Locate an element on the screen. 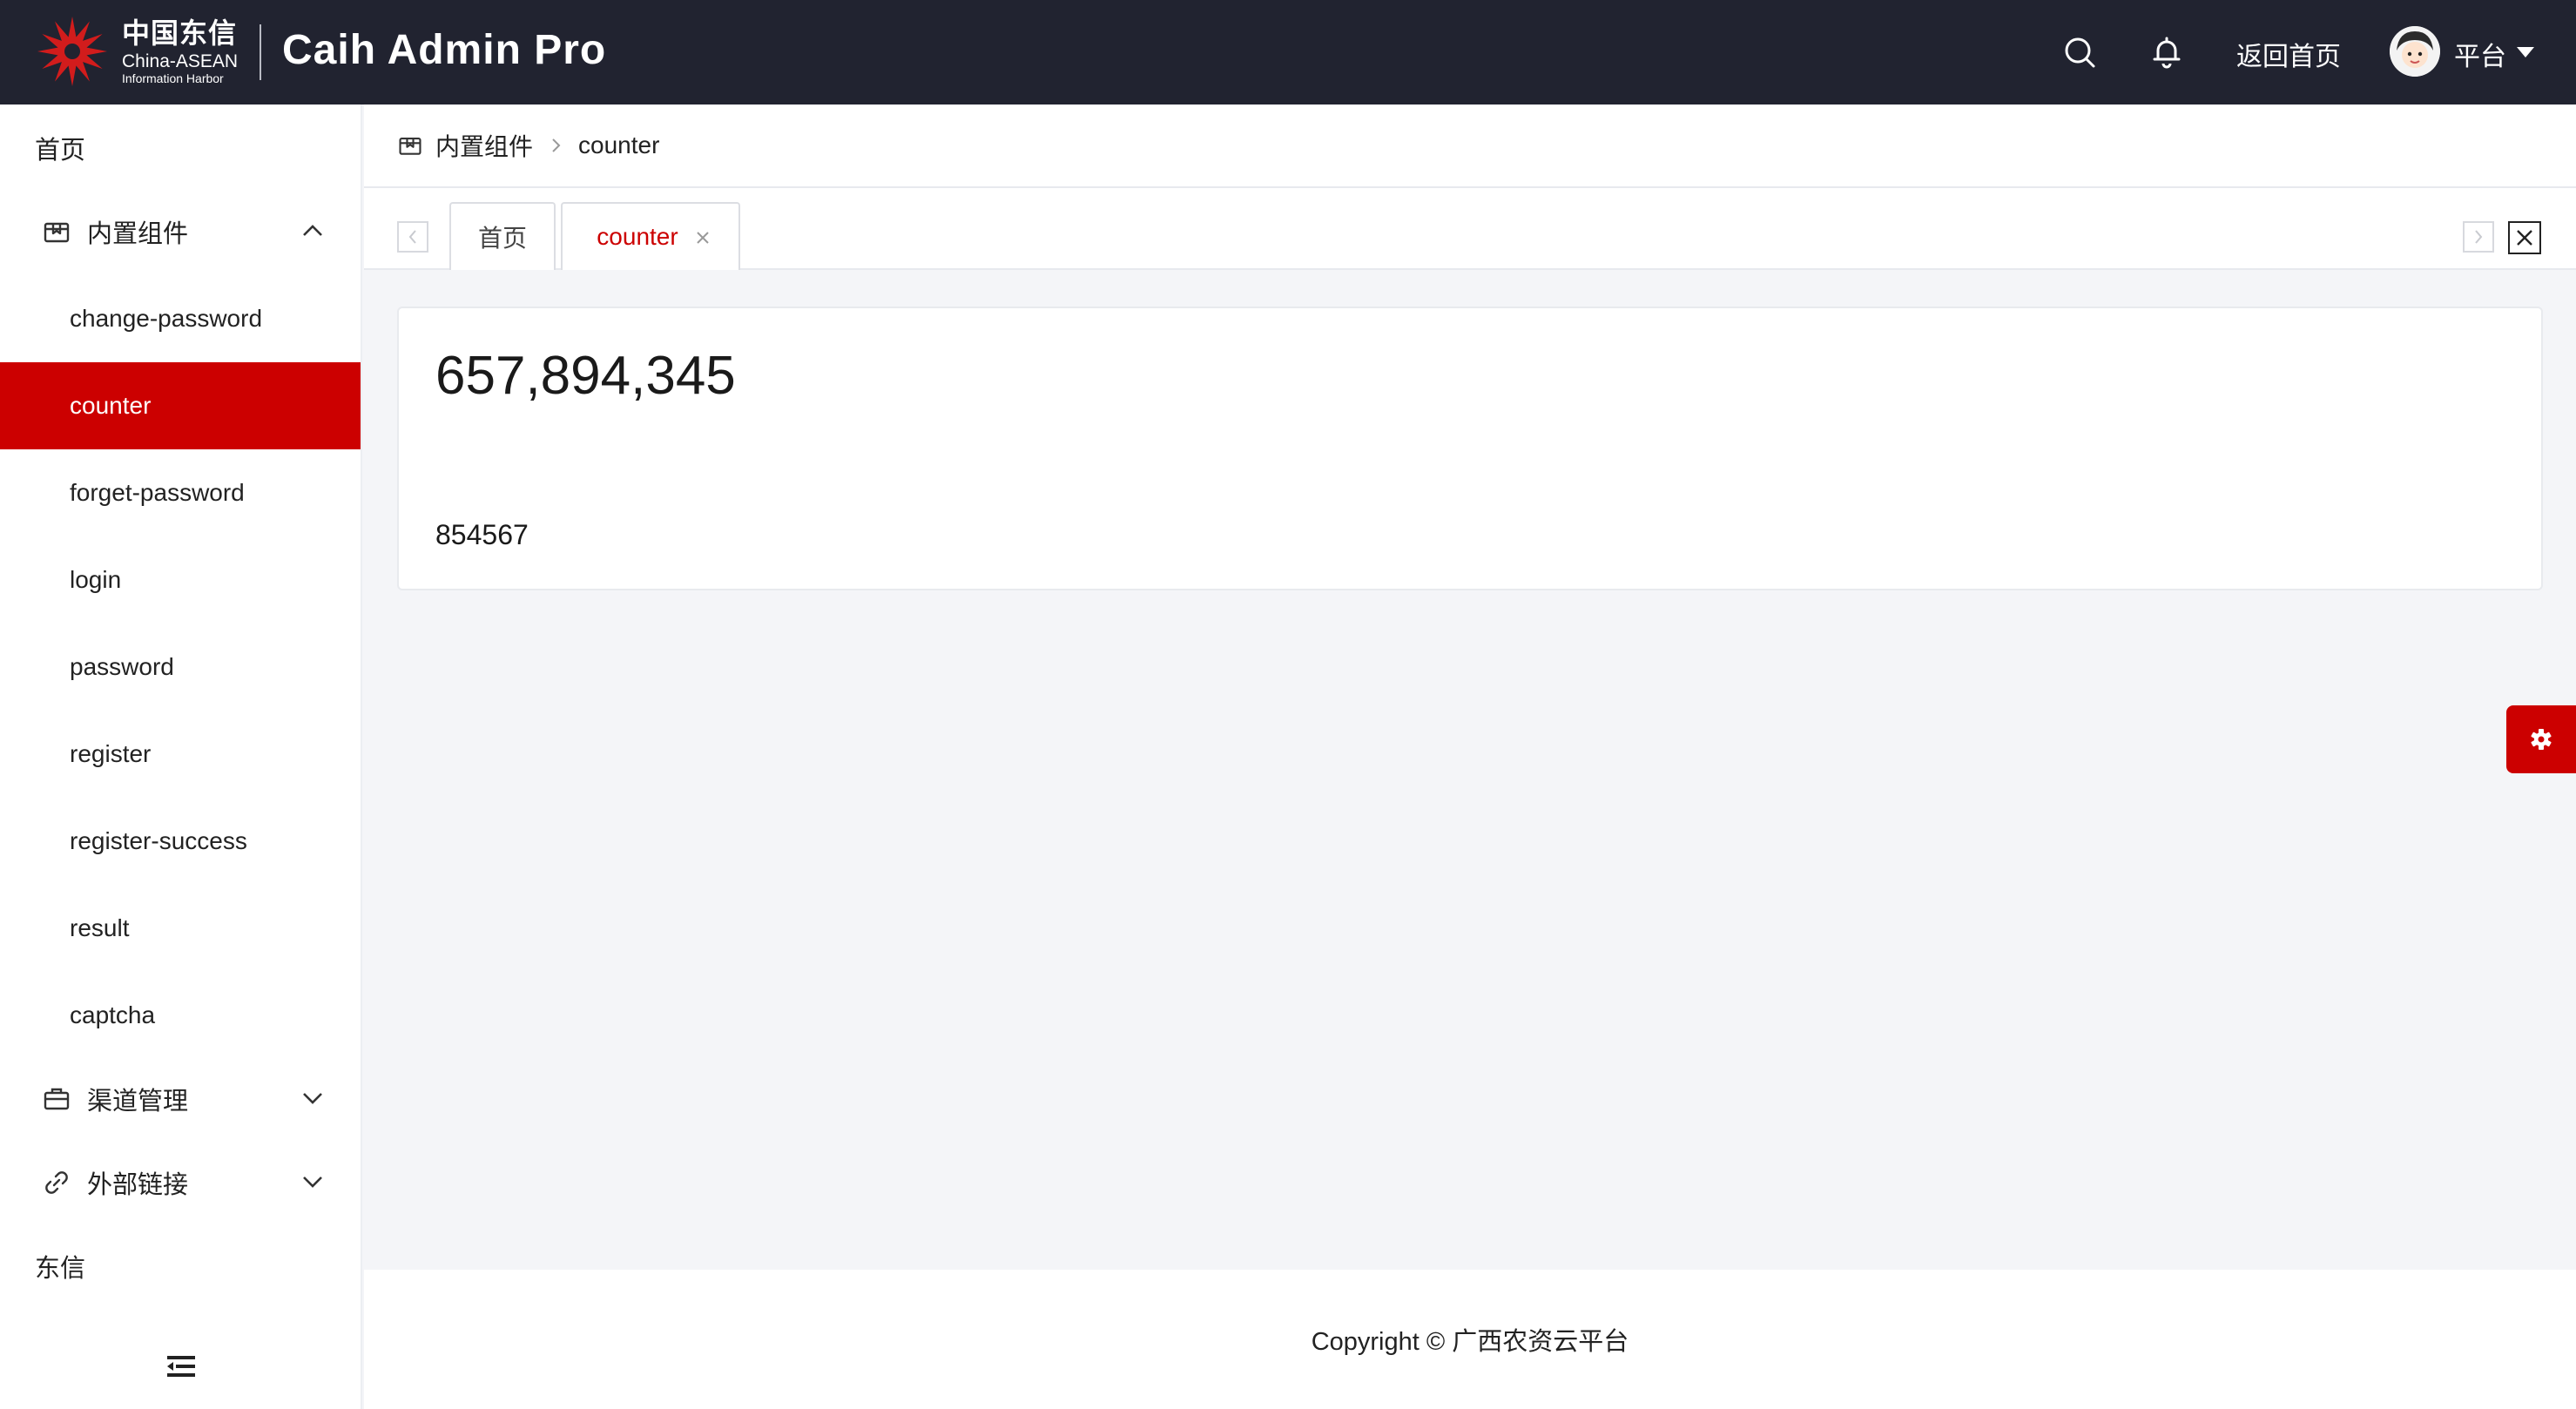  menu-collapse-icon is located at coordinates (181, 1366).